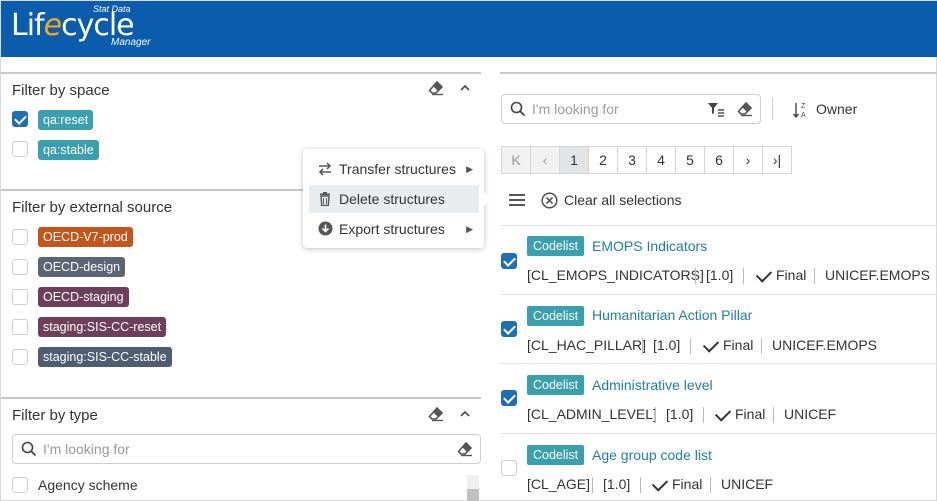 This screenshot has width=937, height=501. I want to click on result-title-link: EMOPS Indicators, so click(649, 246).